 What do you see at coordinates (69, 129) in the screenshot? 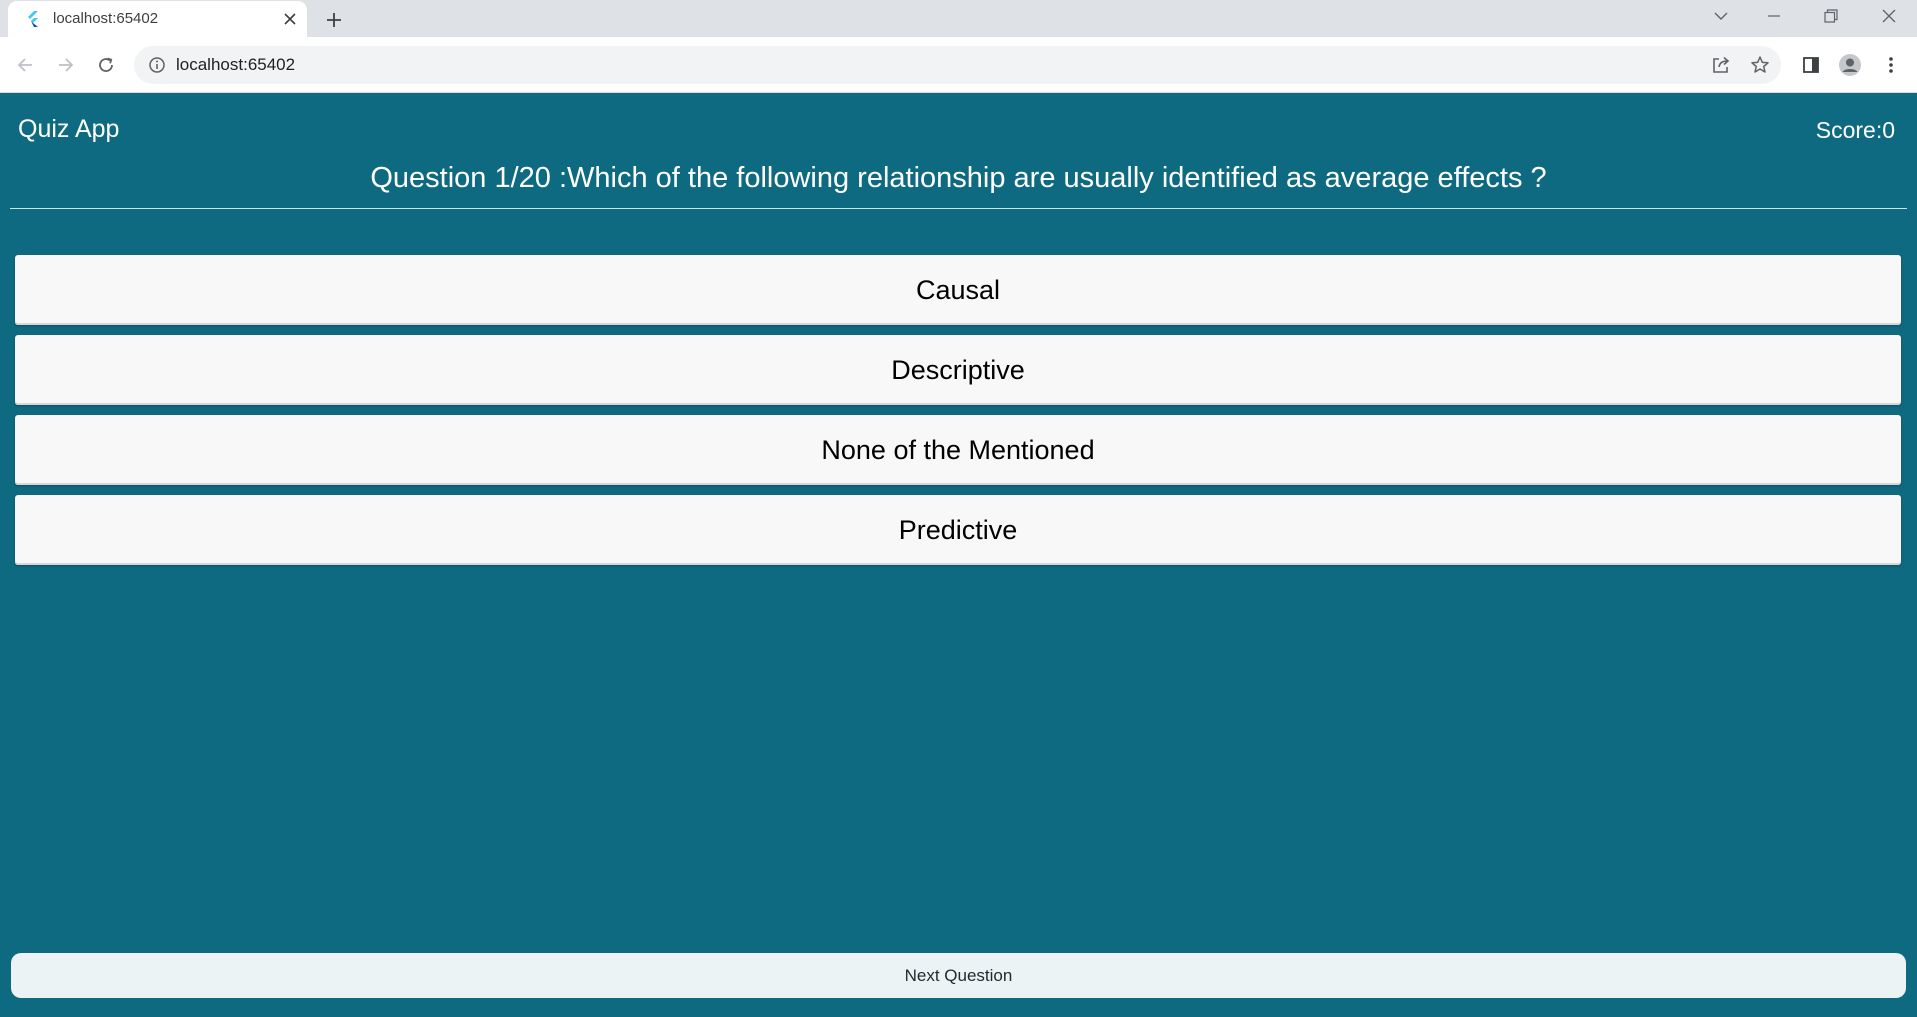
I see `app-title: Quiz App` at bounding box center [69, 129].